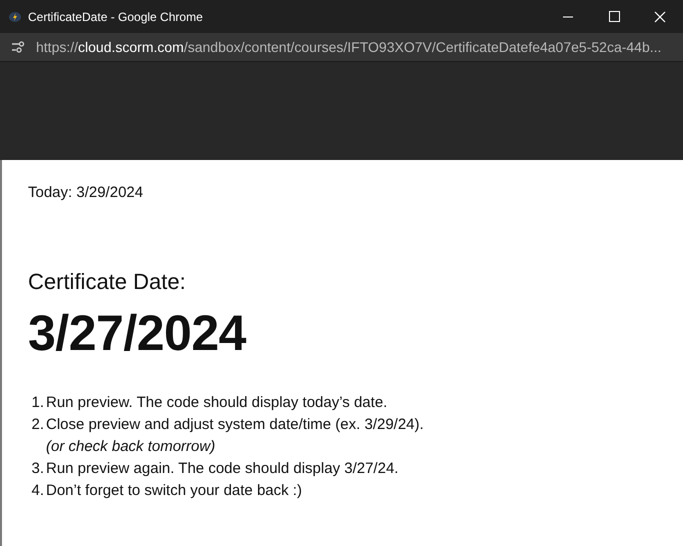 This screenshot has height=546, width=683. What do you see at coordinates (174, 490) in the screenshot?
I see `step-text: Don’t forget to switch your date back :)` at bounding box center [174, 490].